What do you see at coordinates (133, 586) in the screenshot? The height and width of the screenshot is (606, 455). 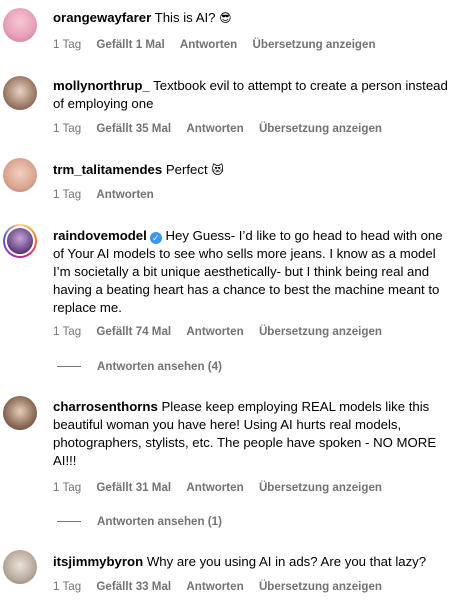 I see `likes-count: Gefällt 33 Mal` at bounding box center [133, 586].